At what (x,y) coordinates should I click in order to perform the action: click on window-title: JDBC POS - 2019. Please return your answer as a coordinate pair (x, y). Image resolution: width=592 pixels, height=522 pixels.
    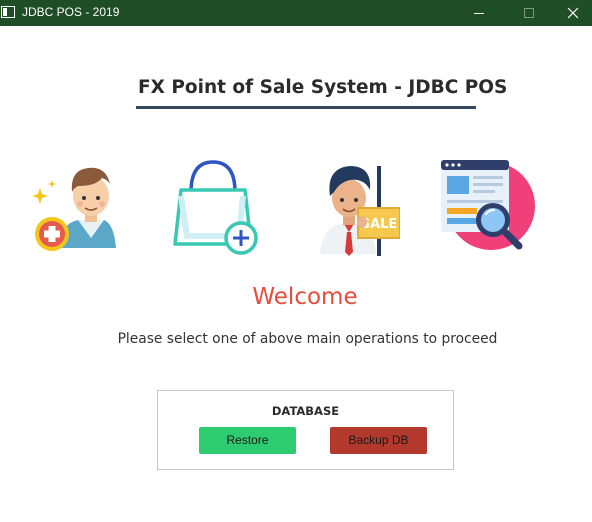
    Looking at the image, I should click on (71, 12).